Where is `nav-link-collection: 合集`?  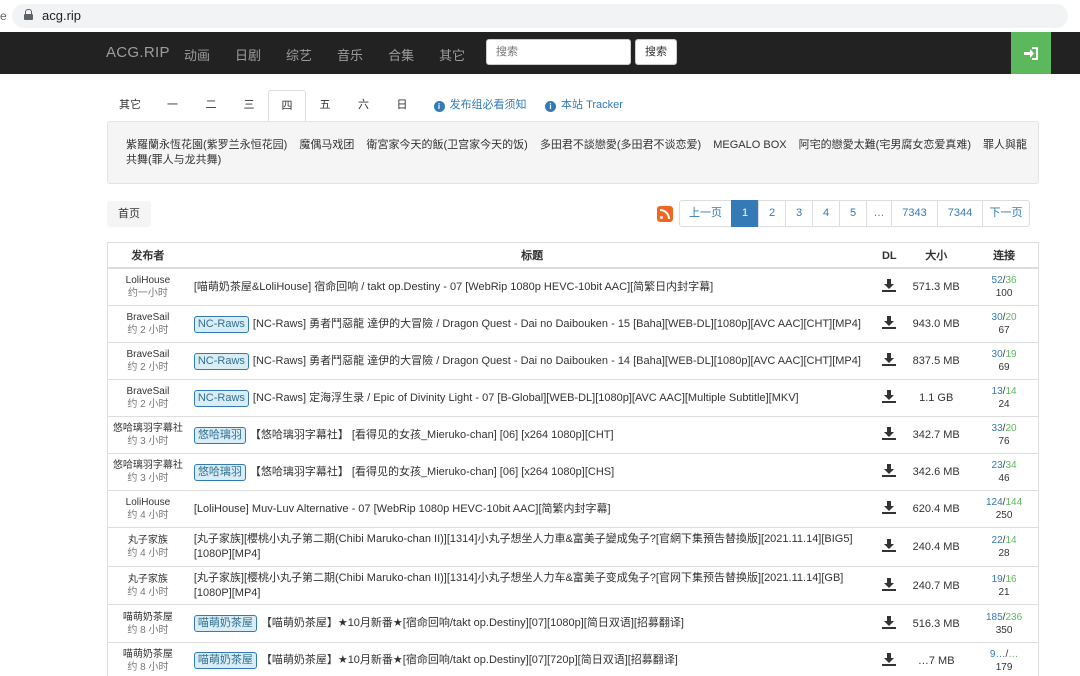
nav-link-collection: 合集 is located at coordinates (401, 54).